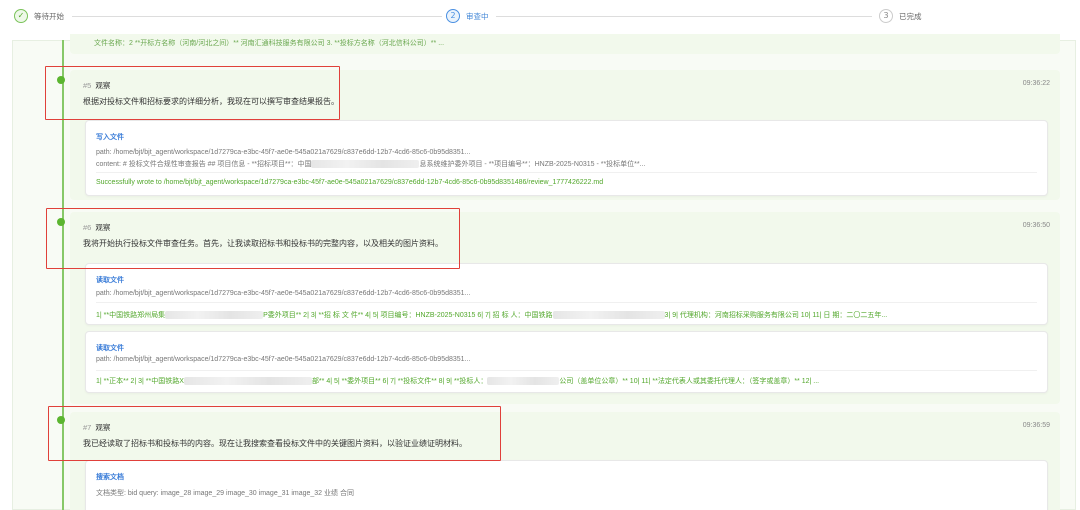 The width and height of the screenshot is (1080, 510). What do you see at coordinates (910, 16) in the screenshot?
I see `step-label: 已完成` at bounding box center [910, 16].